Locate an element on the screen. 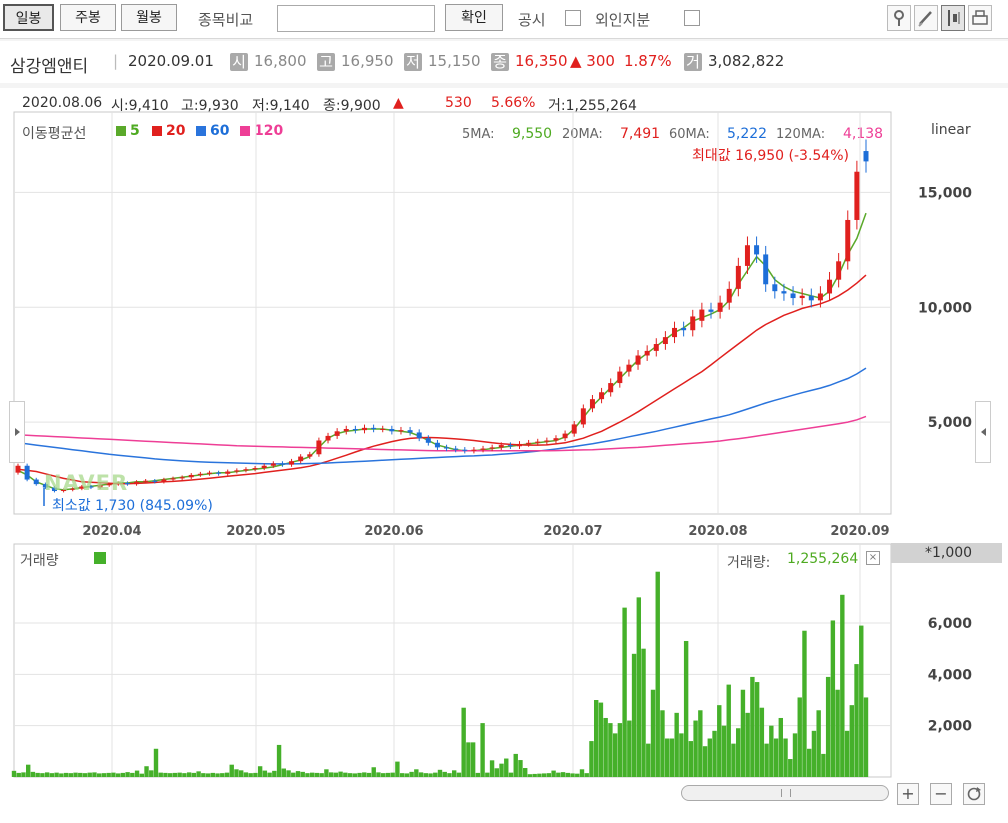 Image resolution: width=1008 pixels, height=823 pixels. right-collapse-handle is located at coordinates (983, 432).